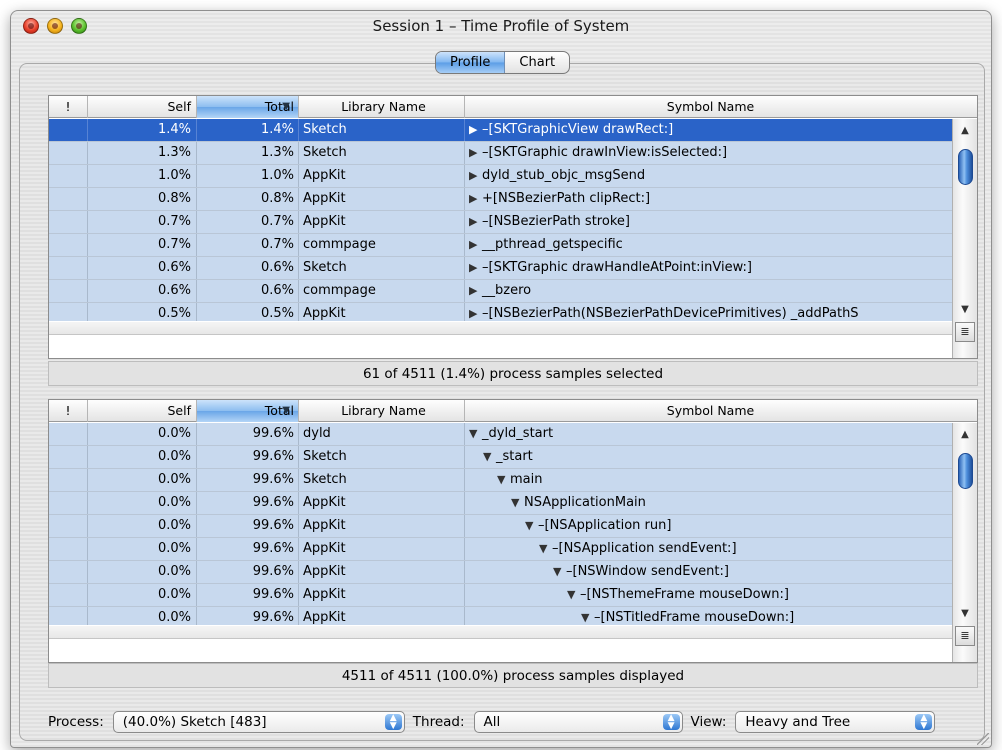 This screenshot has width=1002, height=750. Describe the element at coordinates (258, 722) in the screenshot. I see `process-popup: (40.0%) Sketch [483] ▲ ▼` at that location.